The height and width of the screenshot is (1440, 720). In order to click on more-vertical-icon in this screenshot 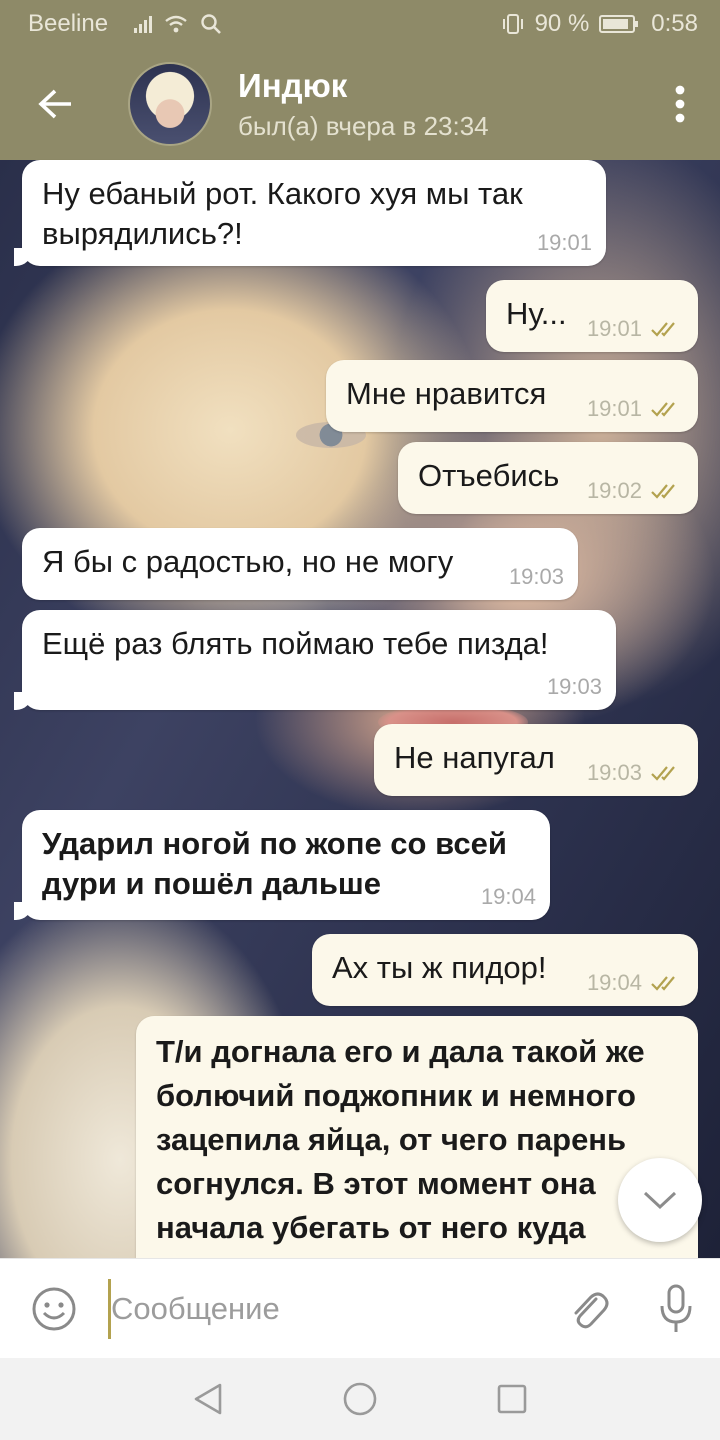, I will do `click(680, 104)`.